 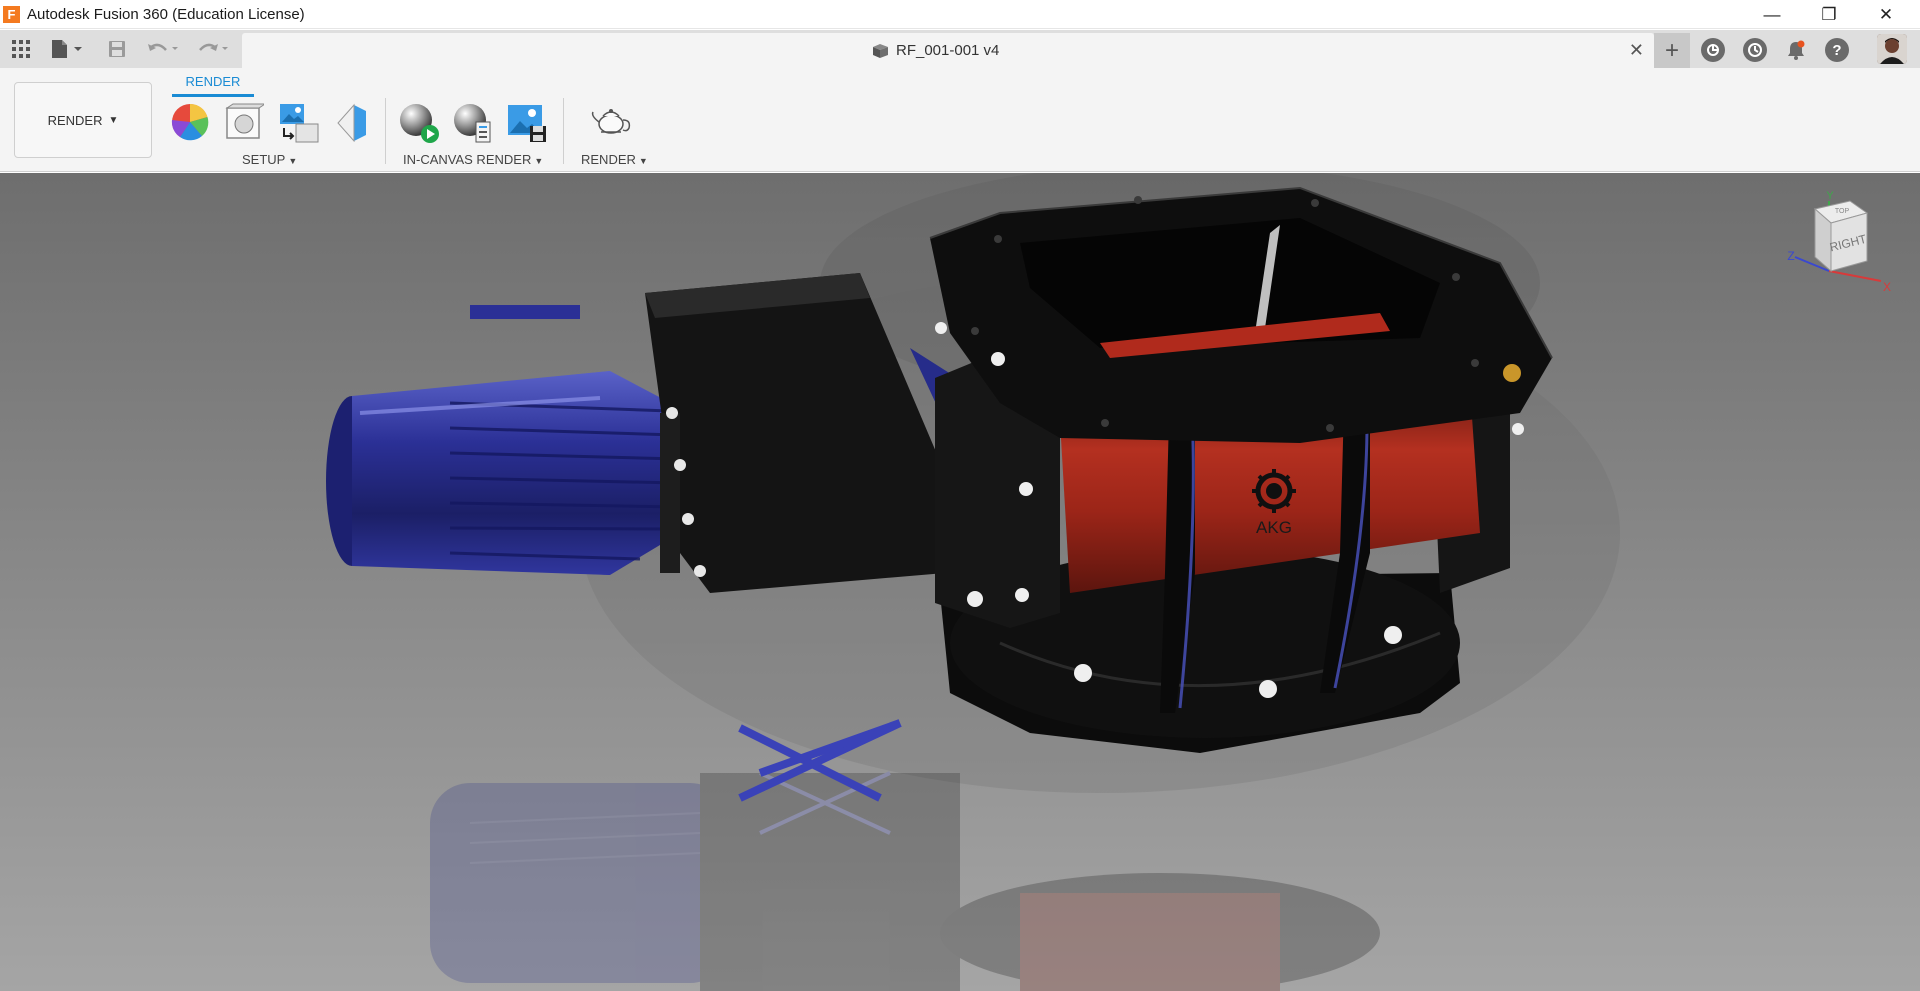 I want to click on apps-grid-icon, so click(x=21, y=49).